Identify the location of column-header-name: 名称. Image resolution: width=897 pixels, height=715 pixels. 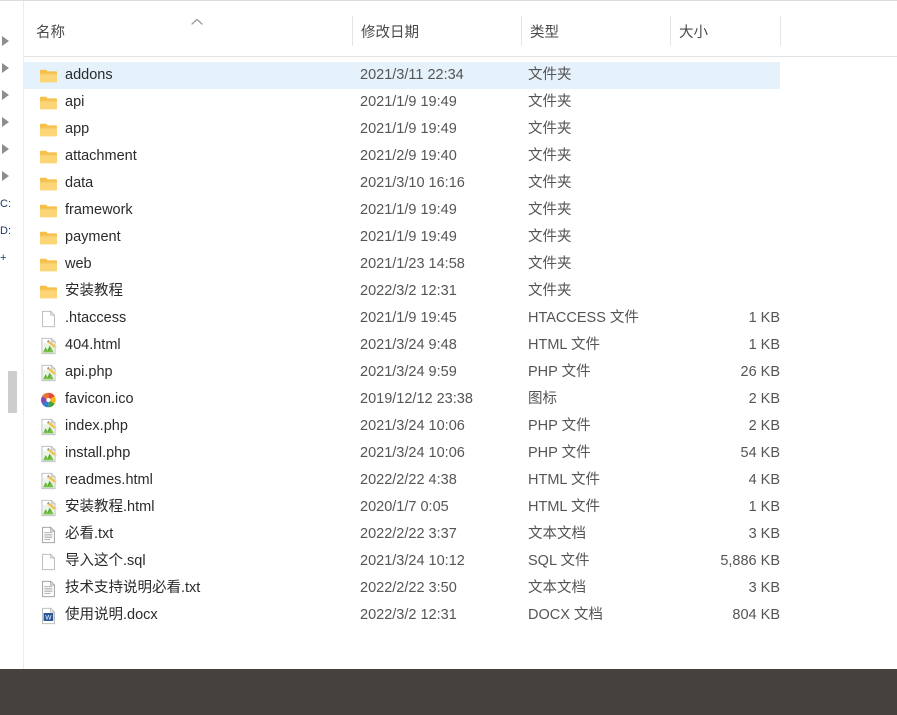
(111, 33).